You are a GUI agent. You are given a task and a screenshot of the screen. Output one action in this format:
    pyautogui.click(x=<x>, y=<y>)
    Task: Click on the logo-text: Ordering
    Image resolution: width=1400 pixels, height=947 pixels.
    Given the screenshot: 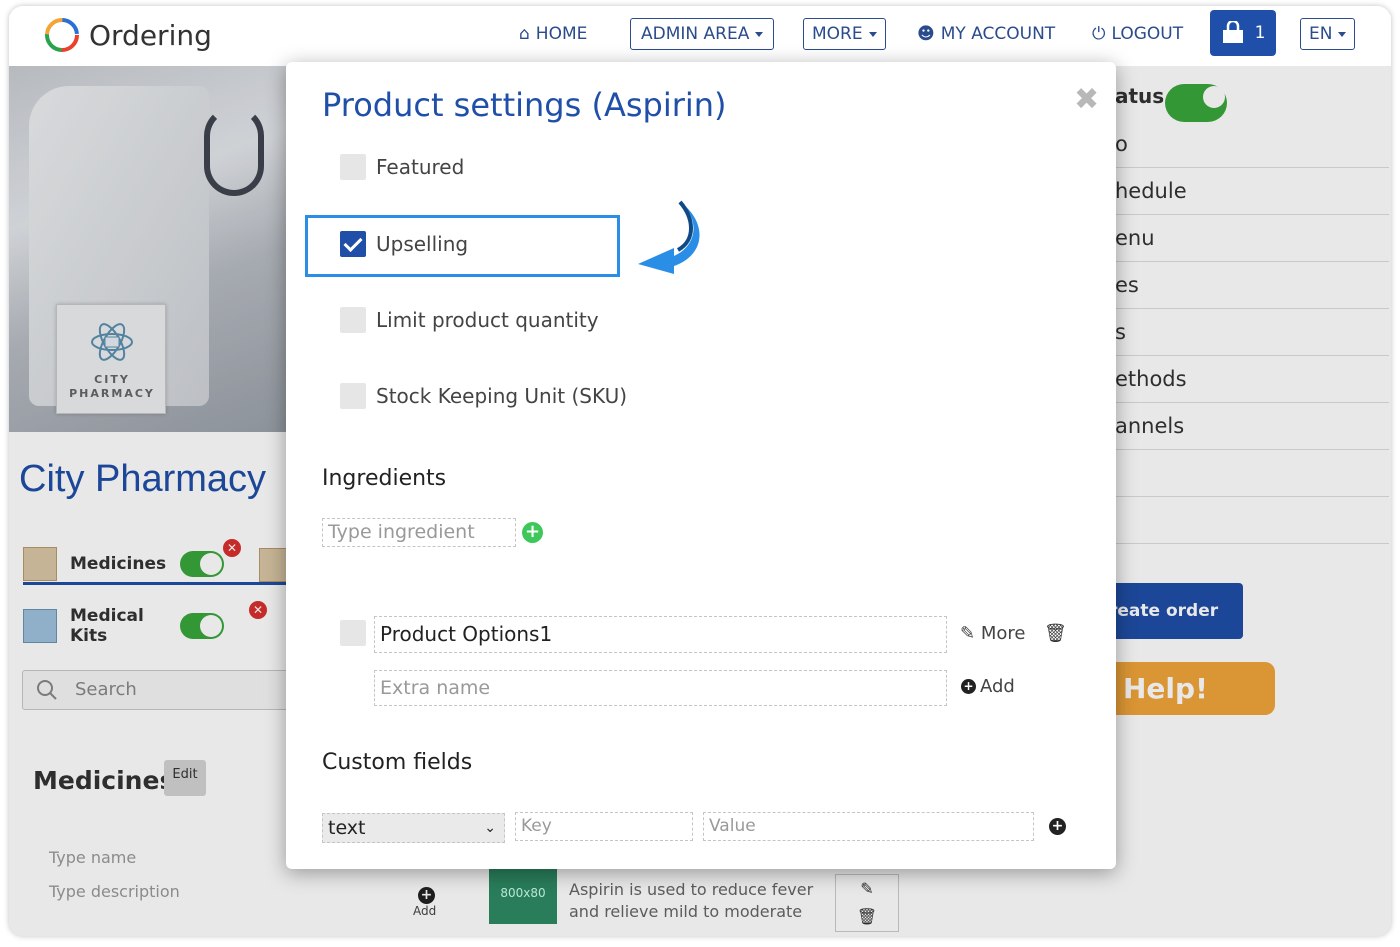 What is the action you would take?
    pyautogui.click(x=150, y=35)
    